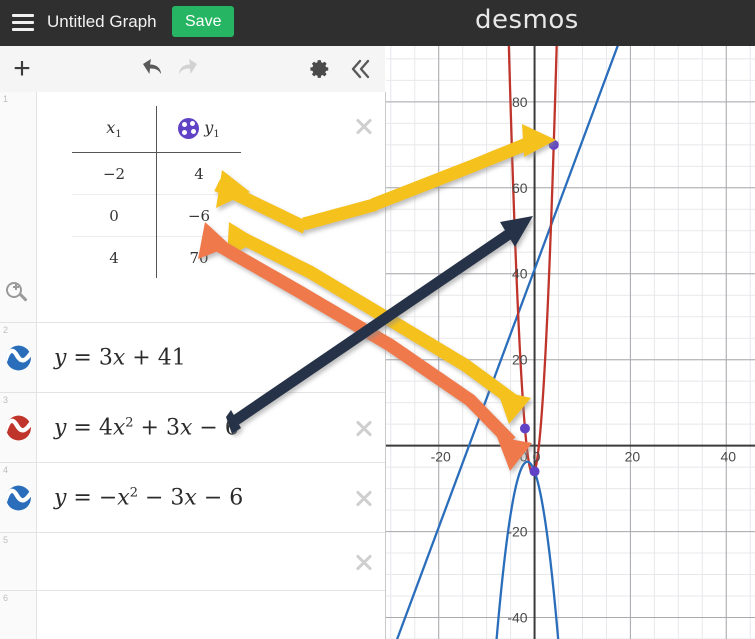  Describe the element at coordinates (6, 470) in the screenshot. I see `row-number: 4` at that location.